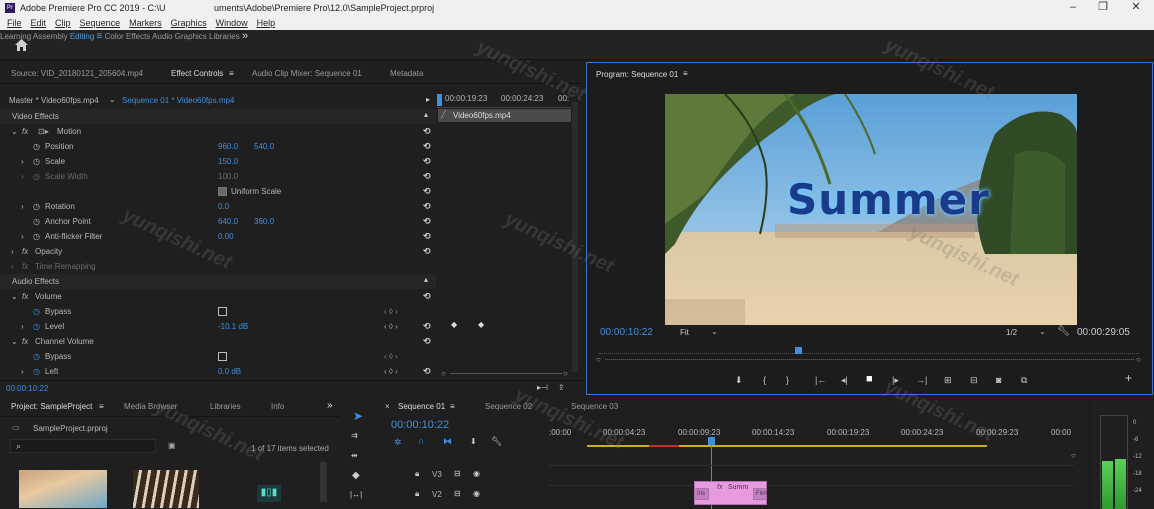 This screenshot has height=509, width=1154. What do you see at coordinates (948, 380) in the screenshot?
I see `lift-icon: ⊞` at bounding box center [948, 380].